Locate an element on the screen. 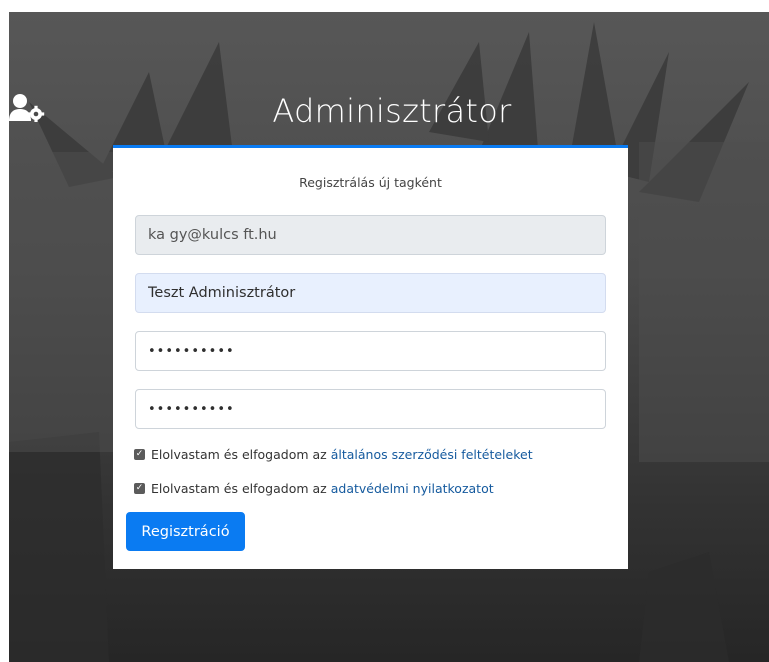  form-subtitle: Regisztrálás új tagként is located at coordinates (370, 182).